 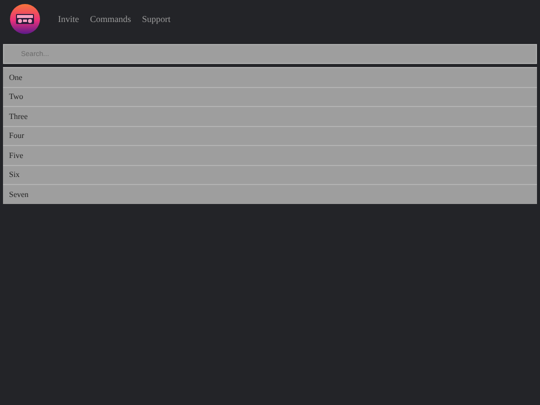 What do you see at coordinates (68, 19) in the screenshot?
I see `nav-link: Invite` at bounding box center [68, 19].